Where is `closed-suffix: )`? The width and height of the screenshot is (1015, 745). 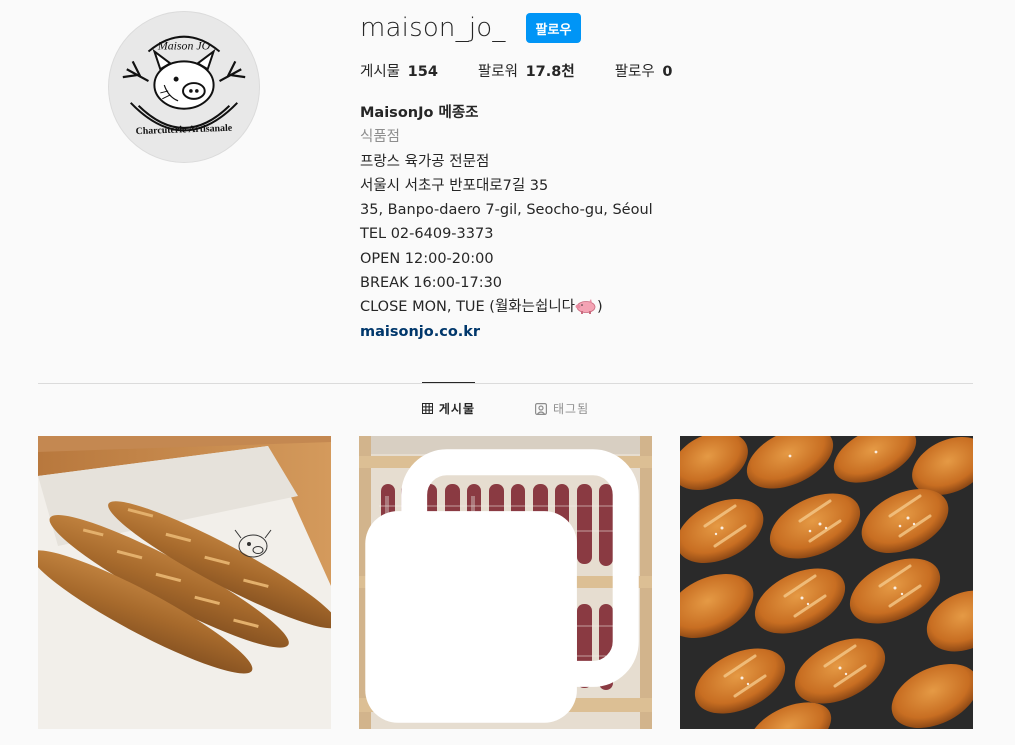 closed-suffix: ) is located at coordinates (600, 307).